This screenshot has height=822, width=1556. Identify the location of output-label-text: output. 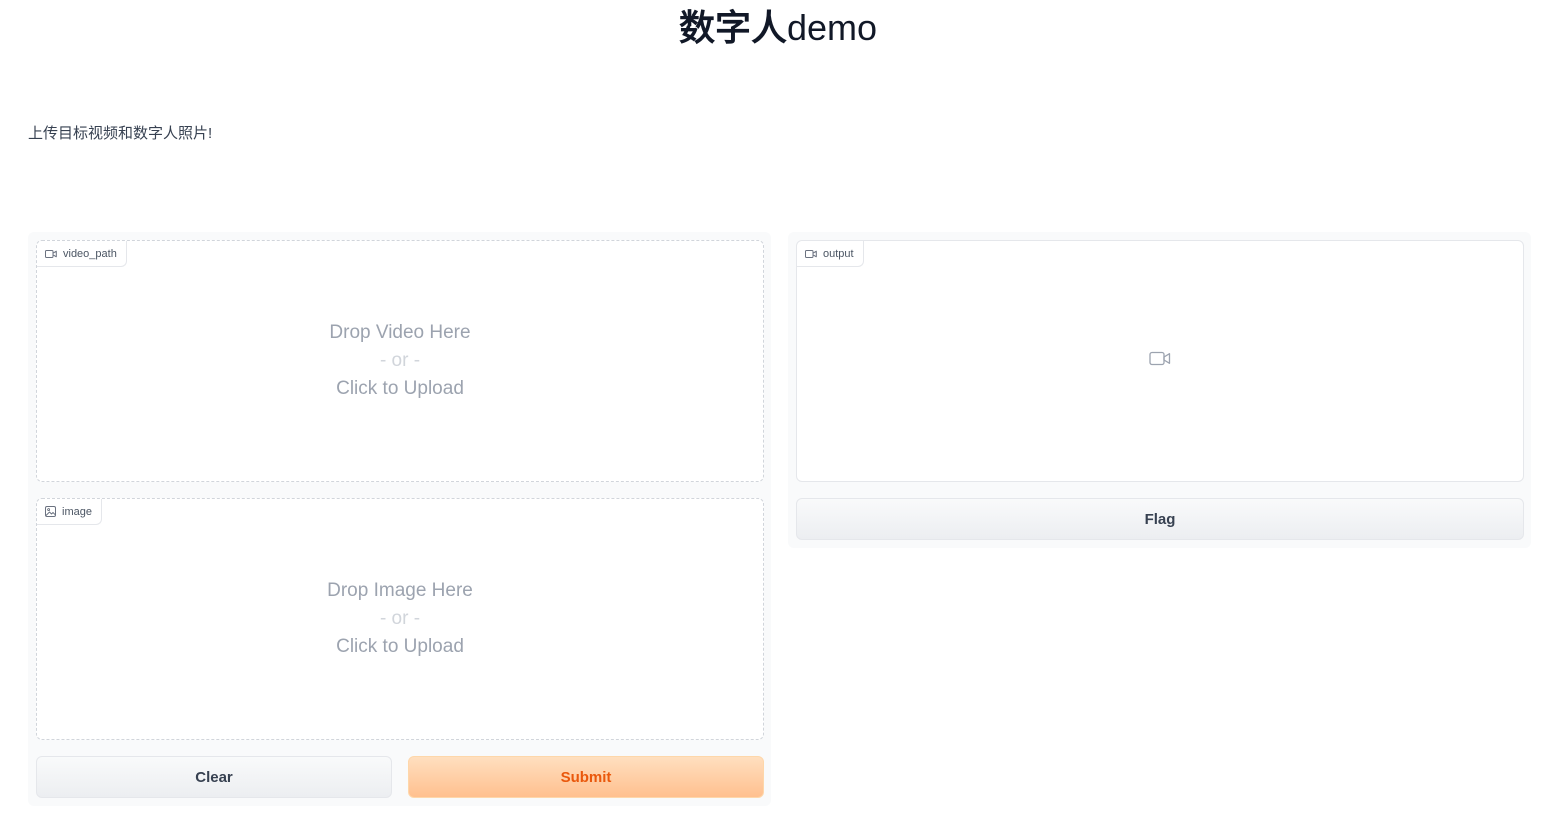
(838, 253).